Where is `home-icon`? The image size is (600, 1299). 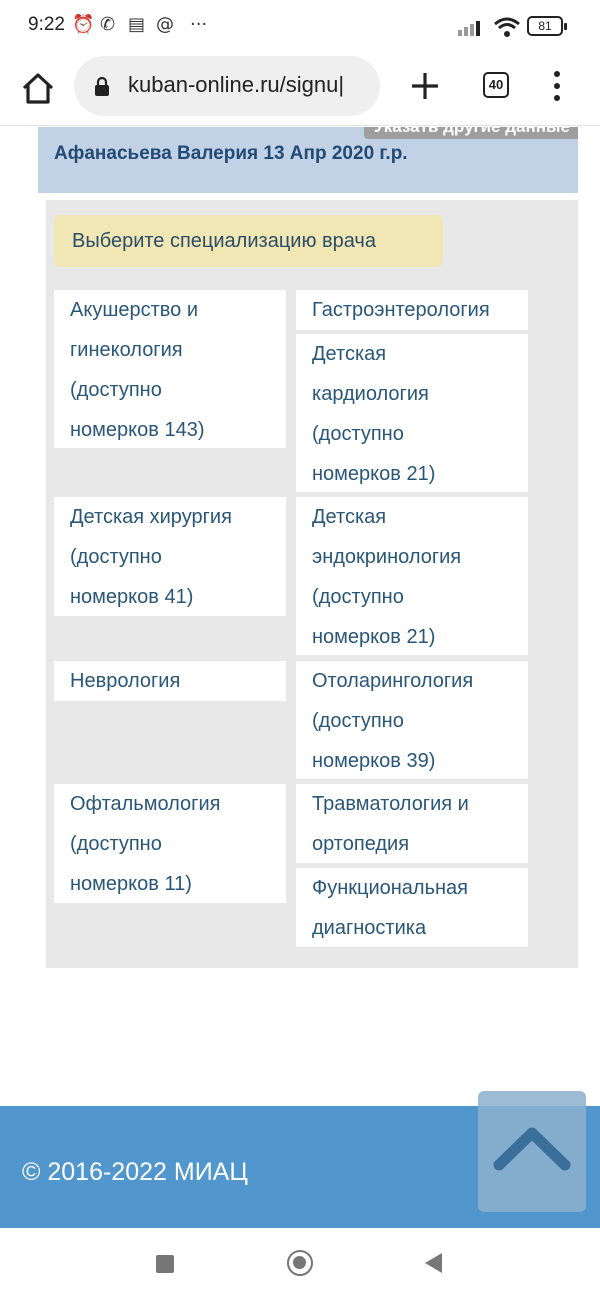
home-icon is located at coordinates (38, 88).